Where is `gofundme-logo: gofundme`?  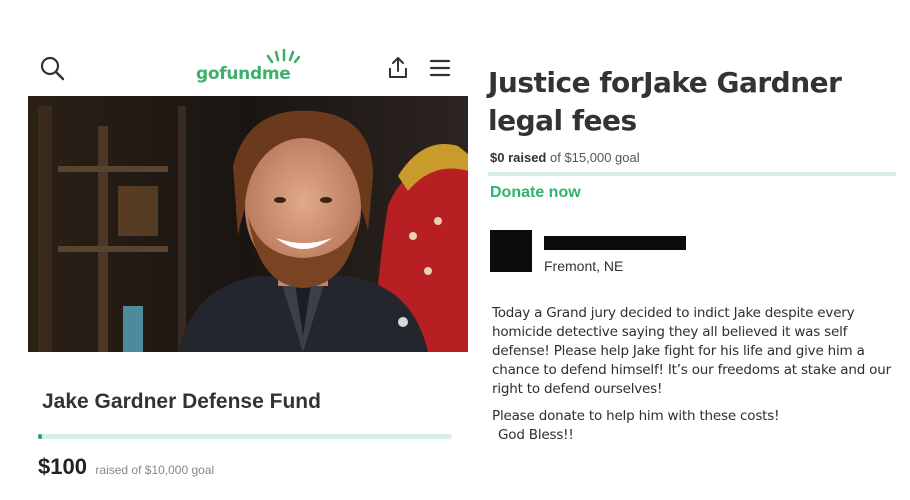
gofundme-logo: gofundme is located at coordinates (251, 68).